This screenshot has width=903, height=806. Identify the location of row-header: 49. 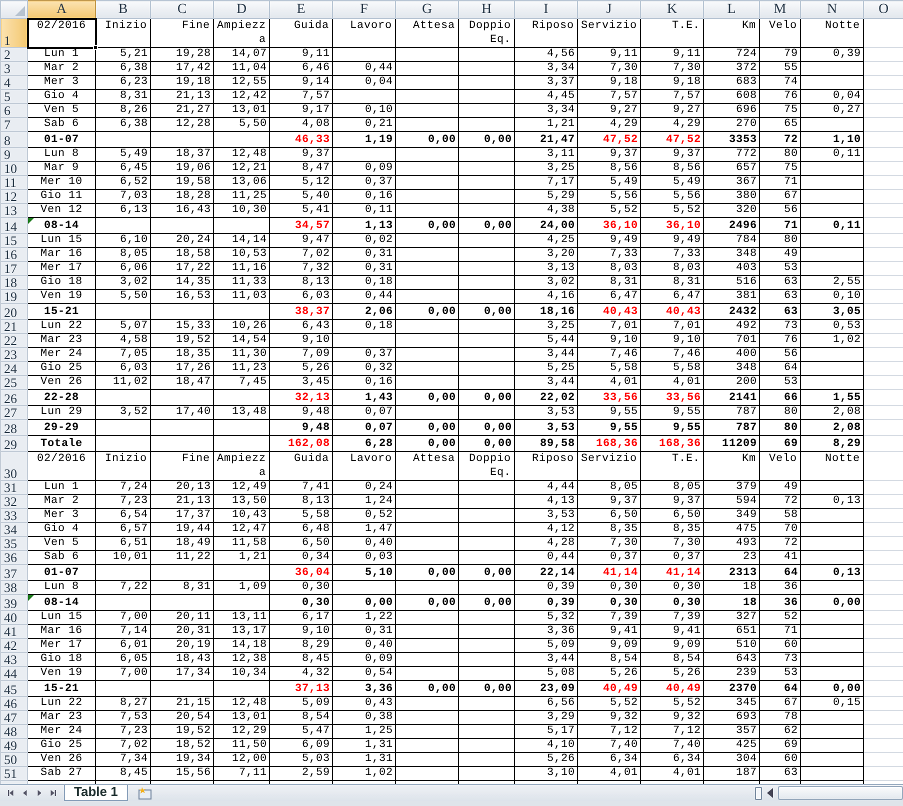
(14, 745).